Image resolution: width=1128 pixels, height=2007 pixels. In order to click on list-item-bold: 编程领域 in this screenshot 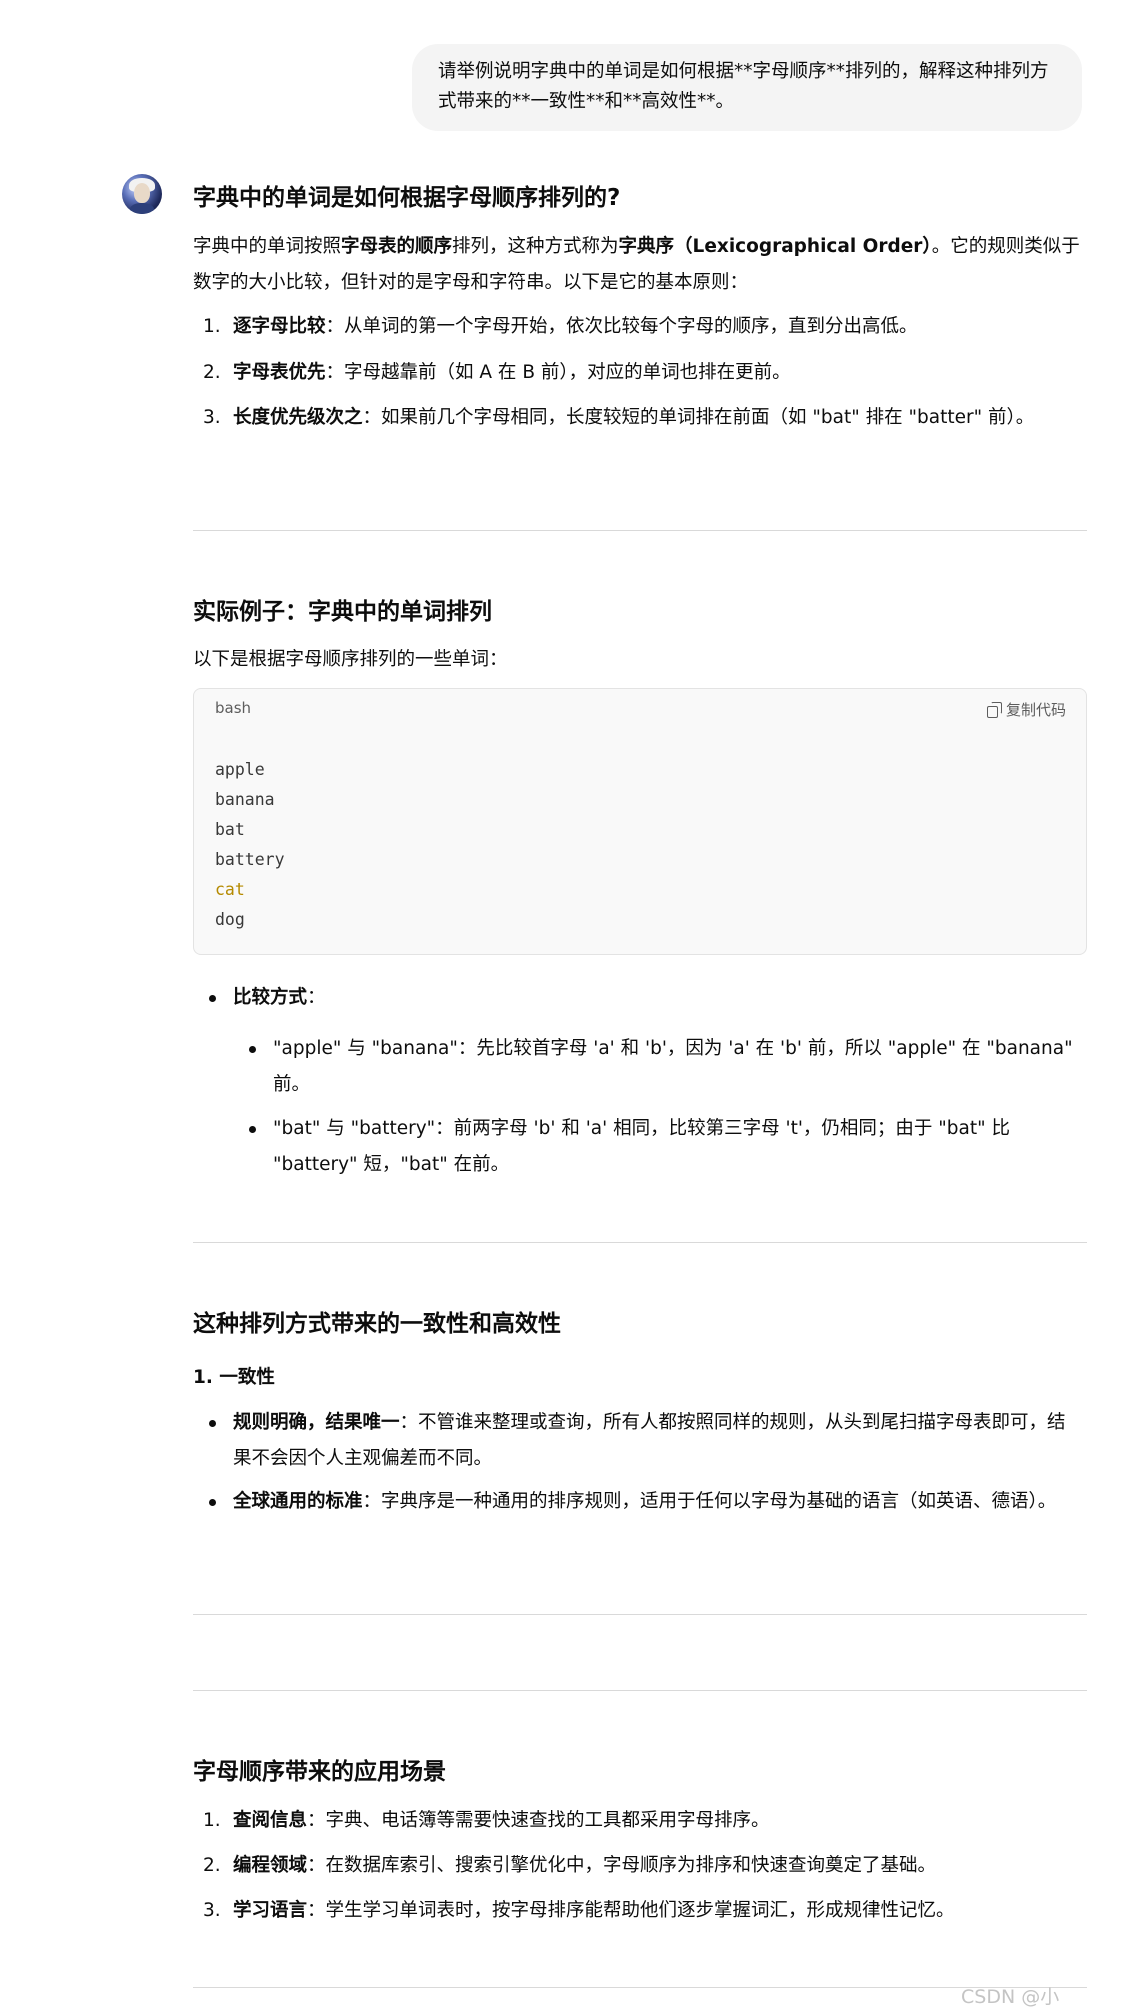, I will do `click(270, 1865)`.